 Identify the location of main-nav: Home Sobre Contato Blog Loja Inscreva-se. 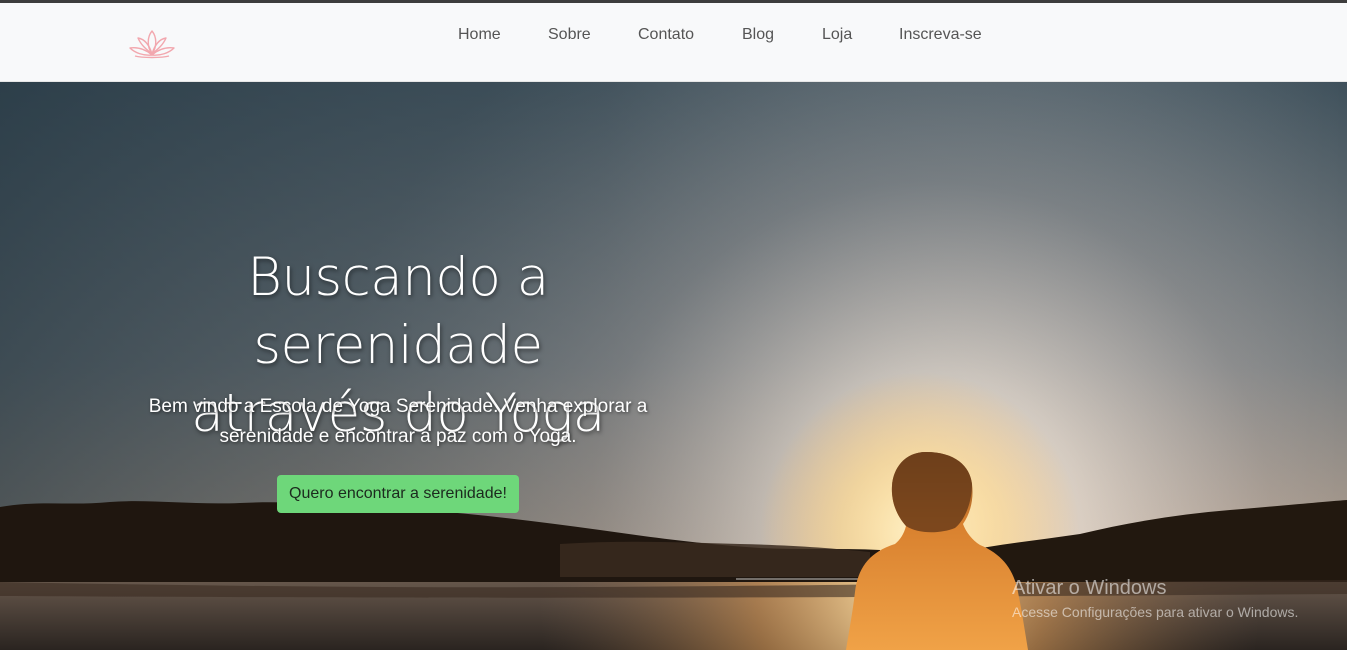
(673, 42).